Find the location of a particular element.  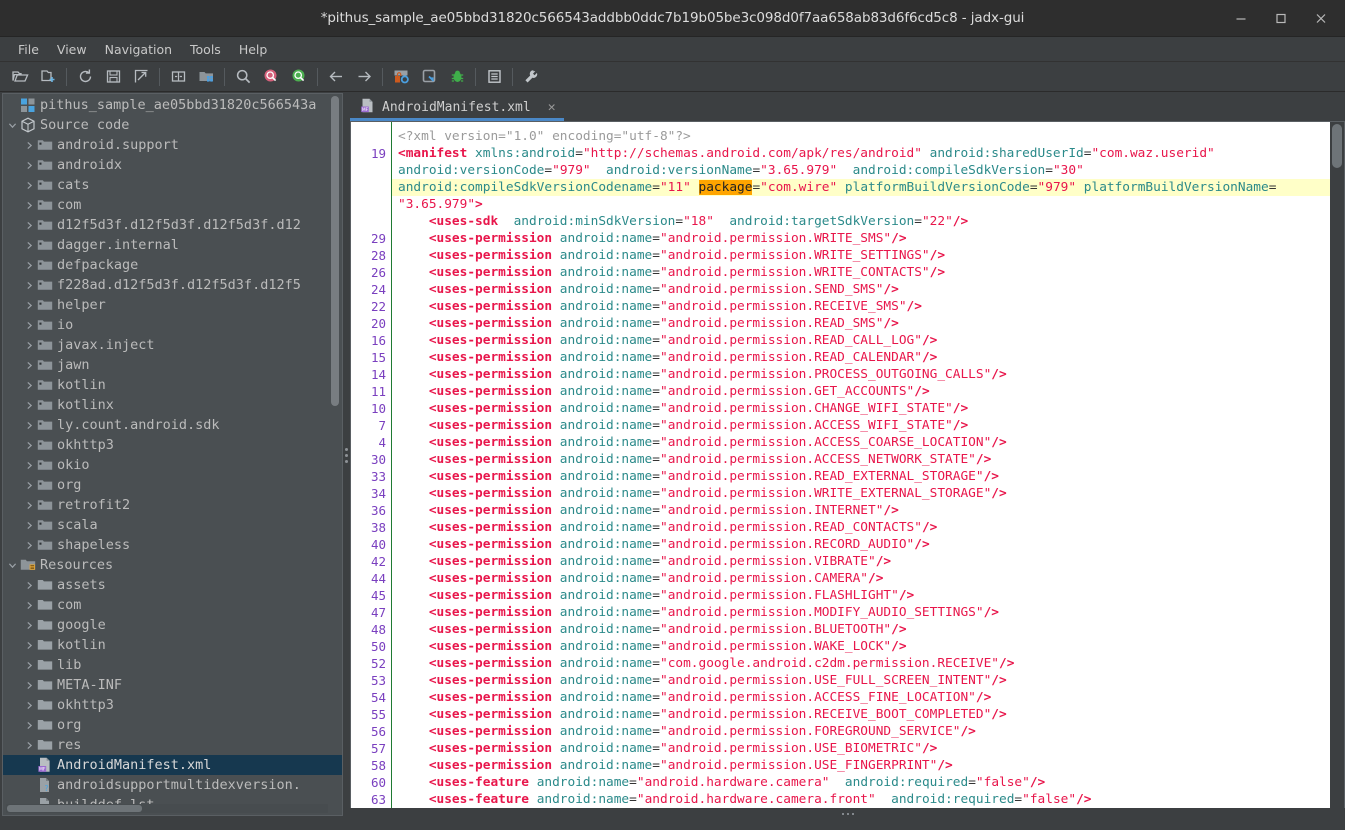

tree-vertical-scrollbar is located at coordinates (335, 449).